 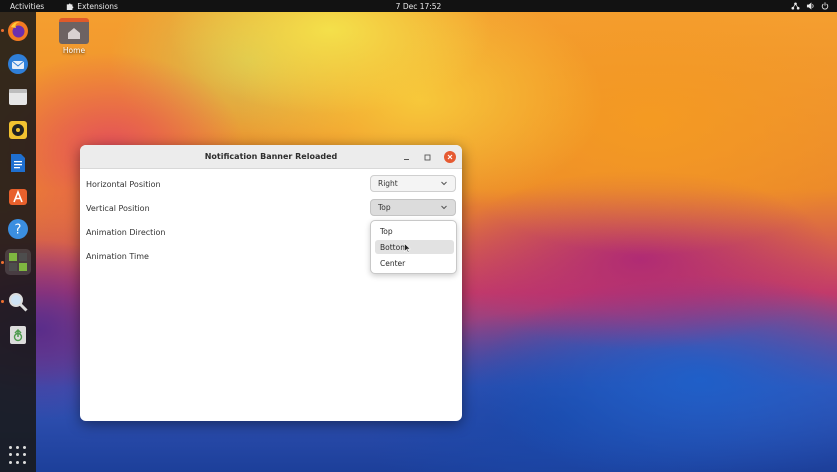 I want to click on mouse-cursor-icon, so click(x=407, y=248).